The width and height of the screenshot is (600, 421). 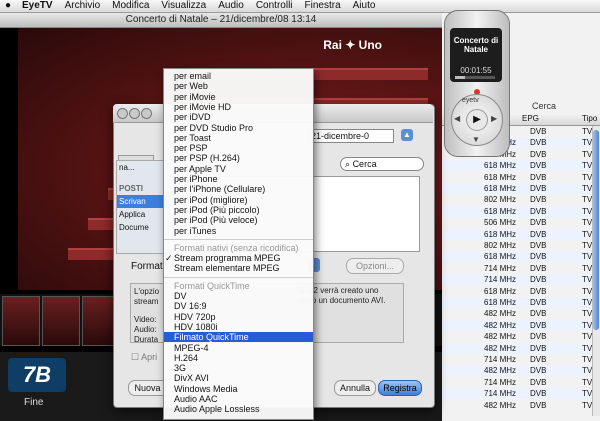 What do you see at coordinates (460, 77) in the screenshot?
I see `remote-progress-fill` at bounding box center [460, 77].